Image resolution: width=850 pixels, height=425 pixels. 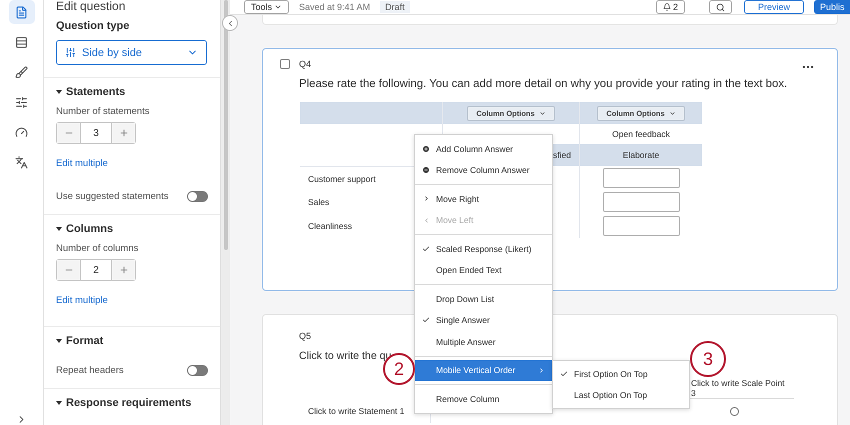 What do you see at coordinates (103, 111) in the screenshot?
I see `field-label: Number of statements` at bounding box center [103, 111].